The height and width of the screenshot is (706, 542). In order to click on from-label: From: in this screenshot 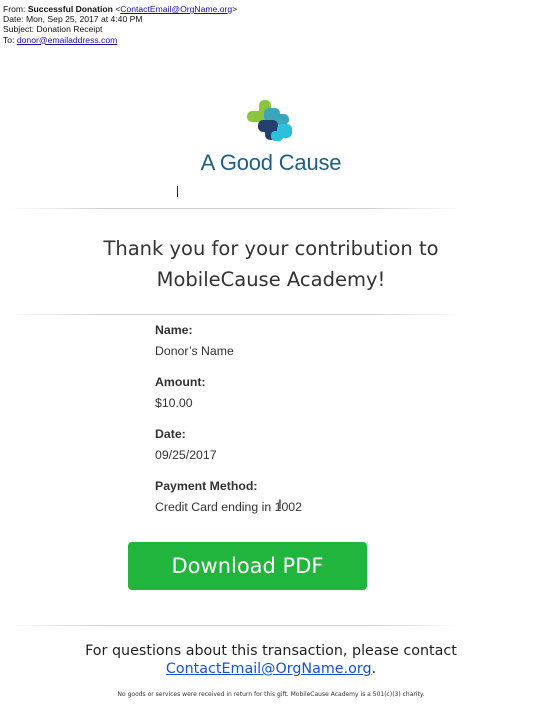, I will do `click(14, 9)`.